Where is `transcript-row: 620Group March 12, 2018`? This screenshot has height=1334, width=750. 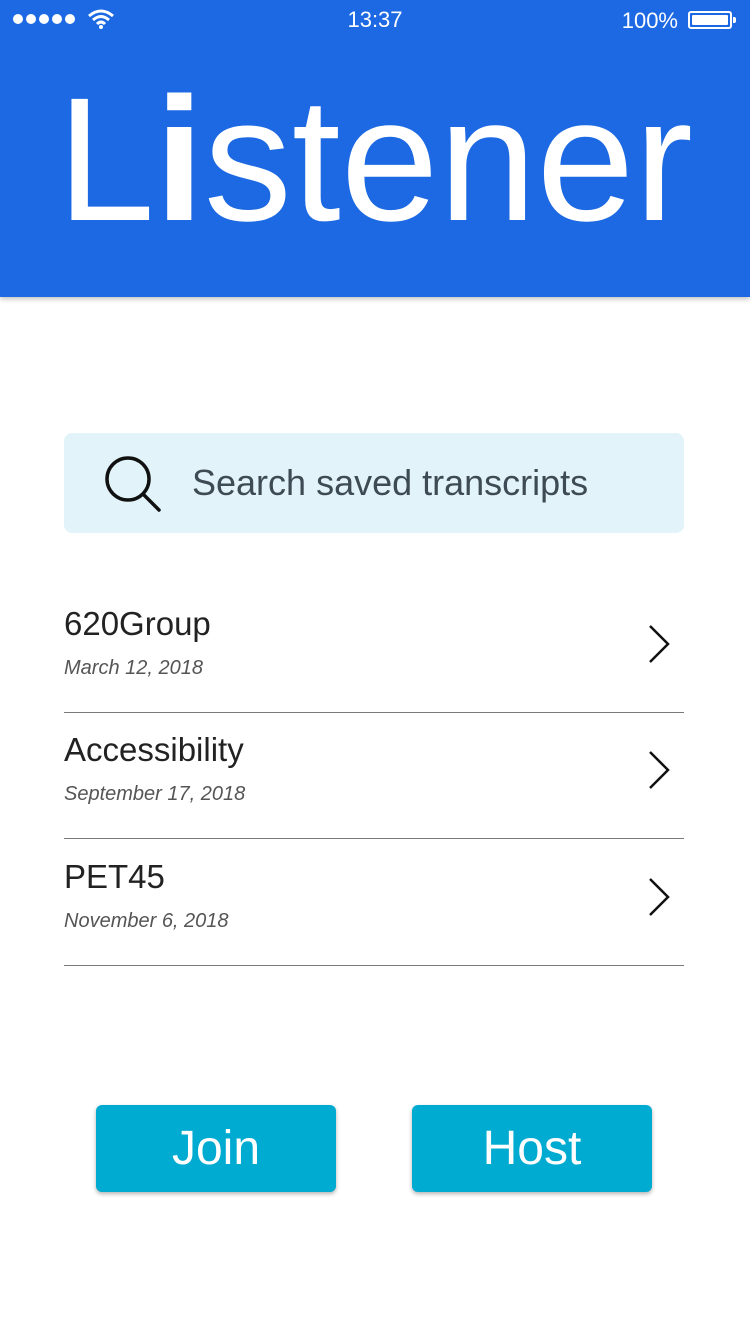 transcript-row: 620Group March 12, 2018 is located at coordinates (374, 650).